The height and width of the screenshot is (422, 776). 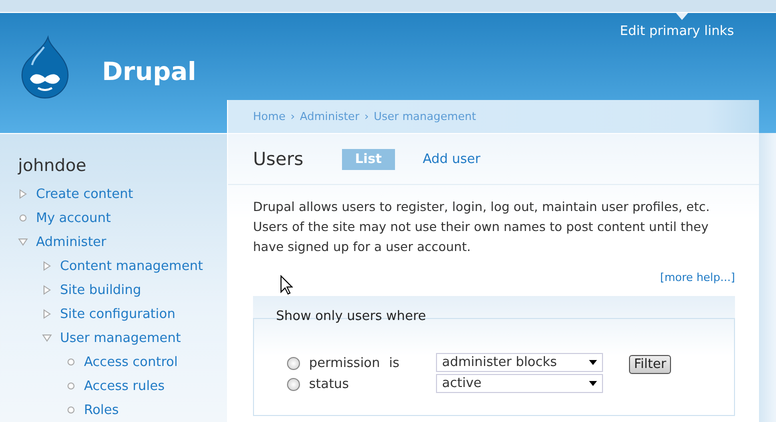 I want to click on breadcrumb-link: Administer, so click(x=330, y=116).